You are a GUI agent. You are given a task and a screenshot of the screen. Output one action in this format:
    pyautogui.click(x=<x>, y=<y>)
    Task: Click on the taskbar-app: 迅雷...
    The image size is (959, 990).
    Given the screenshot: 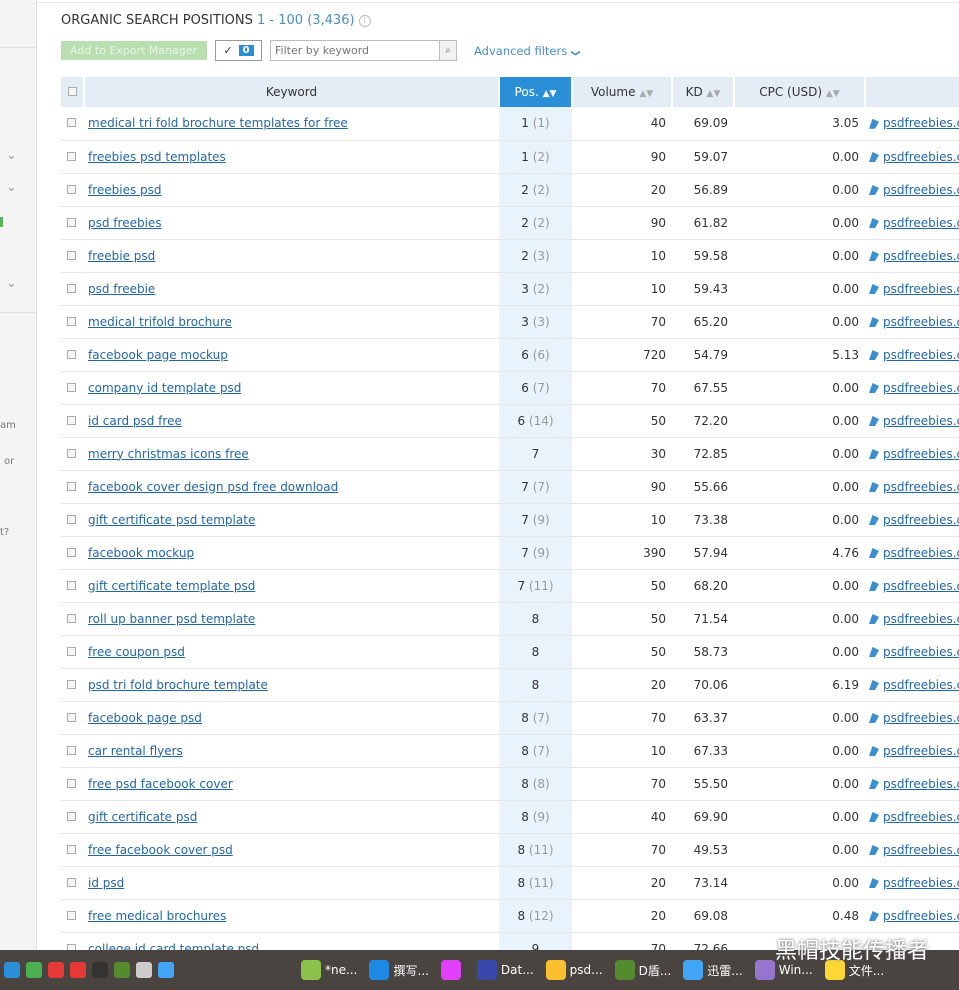 What is the action you would take?
    pyautogui.click(x=712, y=970)
    